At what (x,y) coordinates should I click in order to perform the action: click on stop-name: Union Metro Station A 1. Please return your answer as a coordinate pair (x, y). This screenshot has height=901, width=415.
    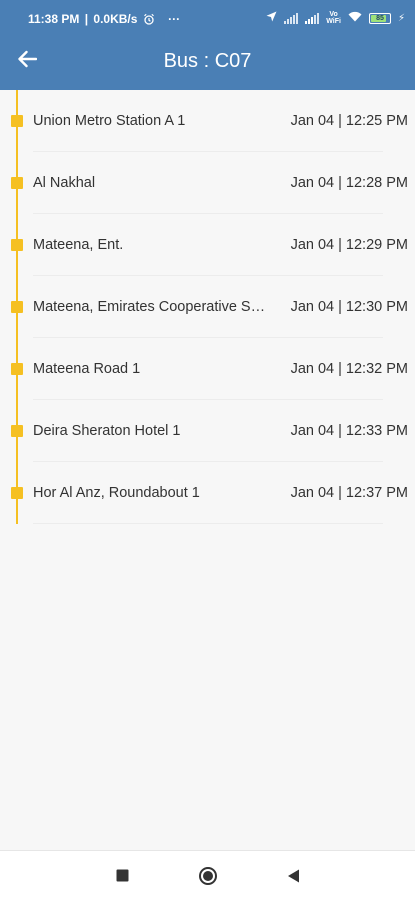
    Looking at the image, I should click on (109, 121).